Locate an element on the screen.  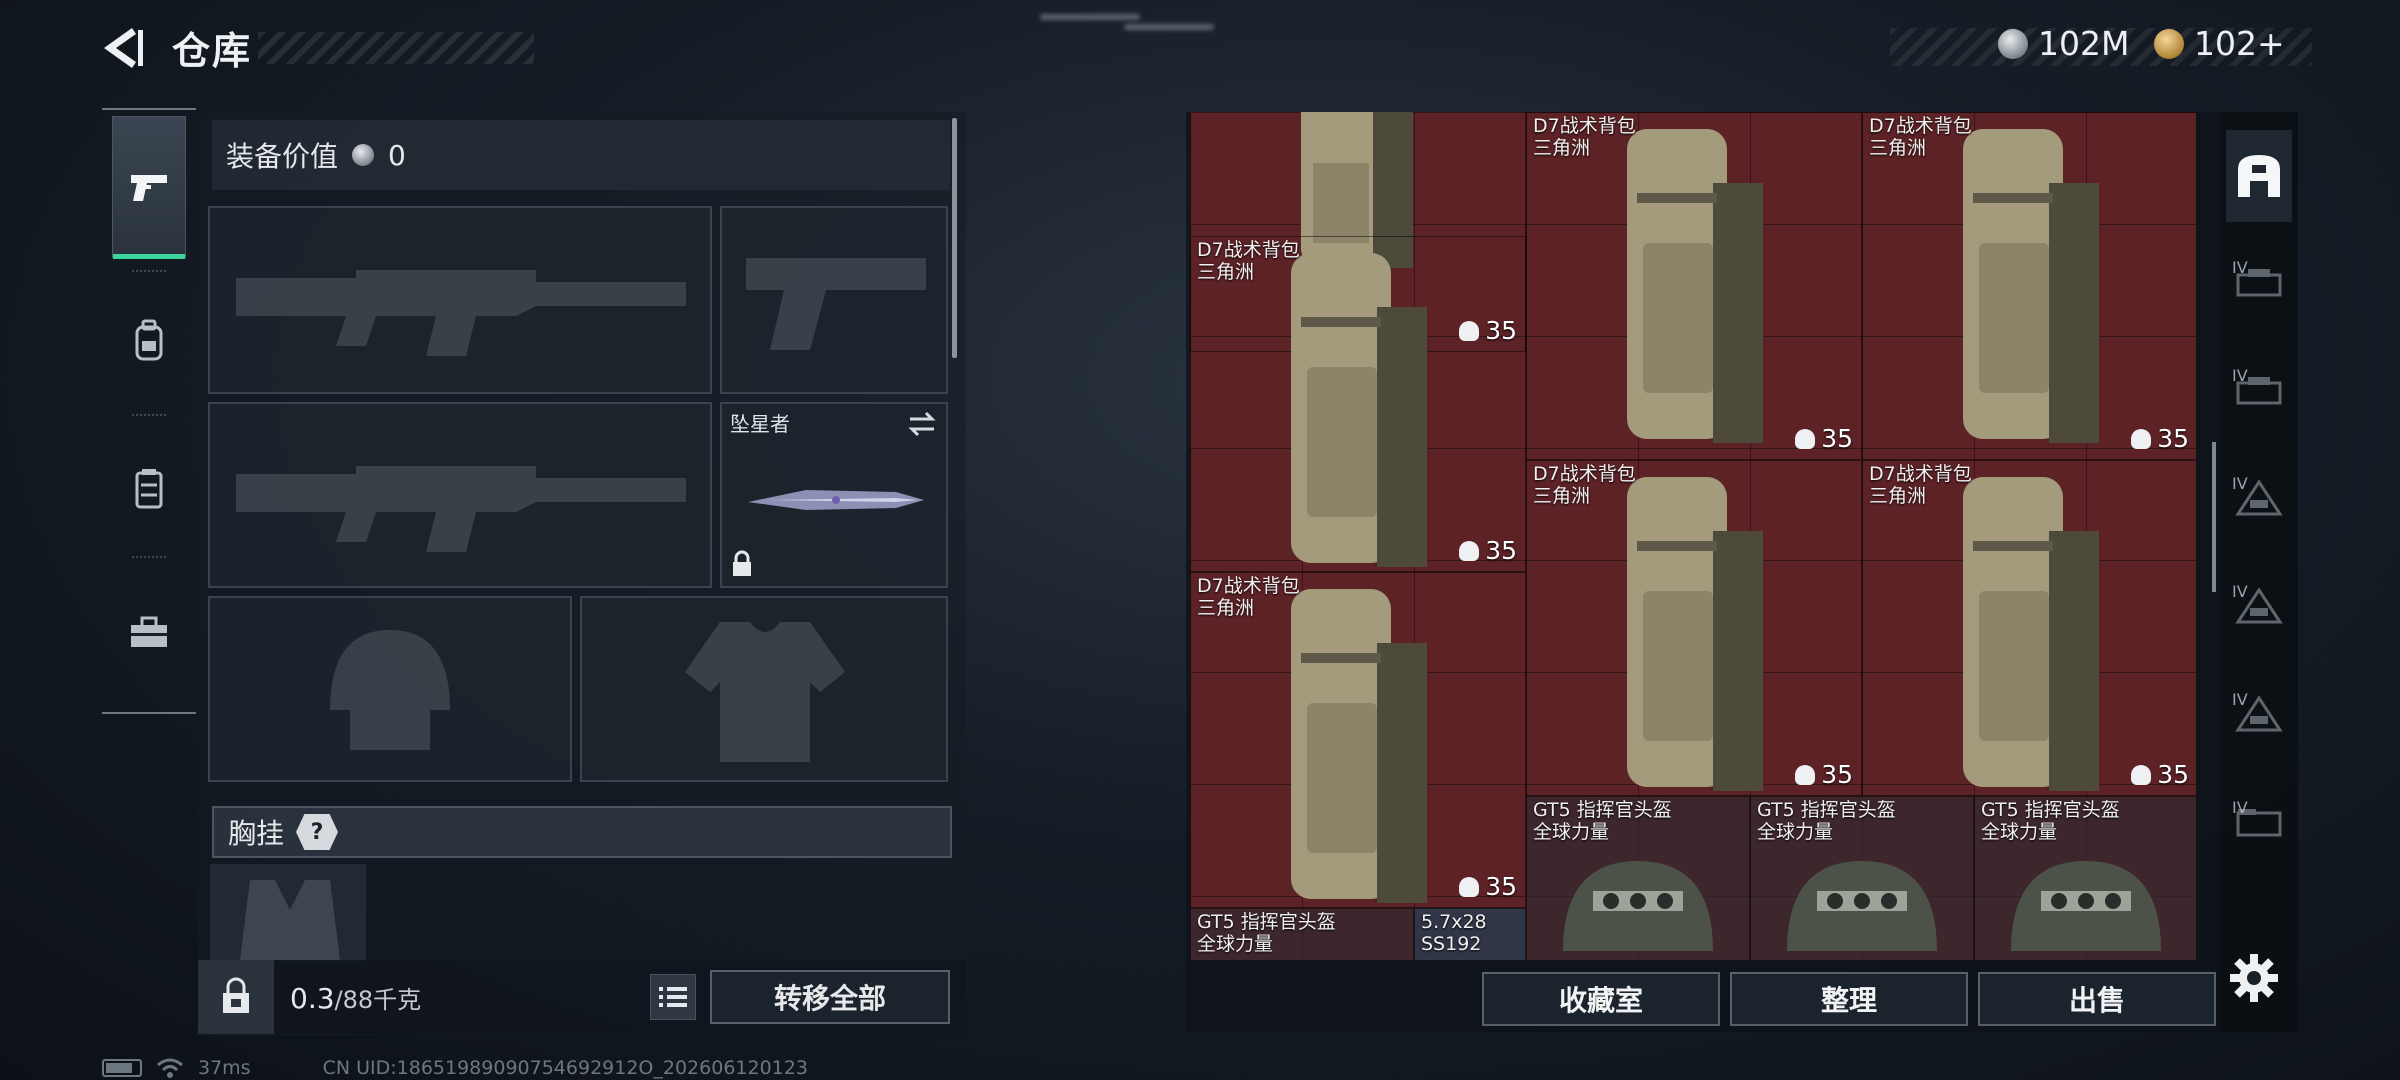
equipment-scrollbar is located at coordinates (954, 238).